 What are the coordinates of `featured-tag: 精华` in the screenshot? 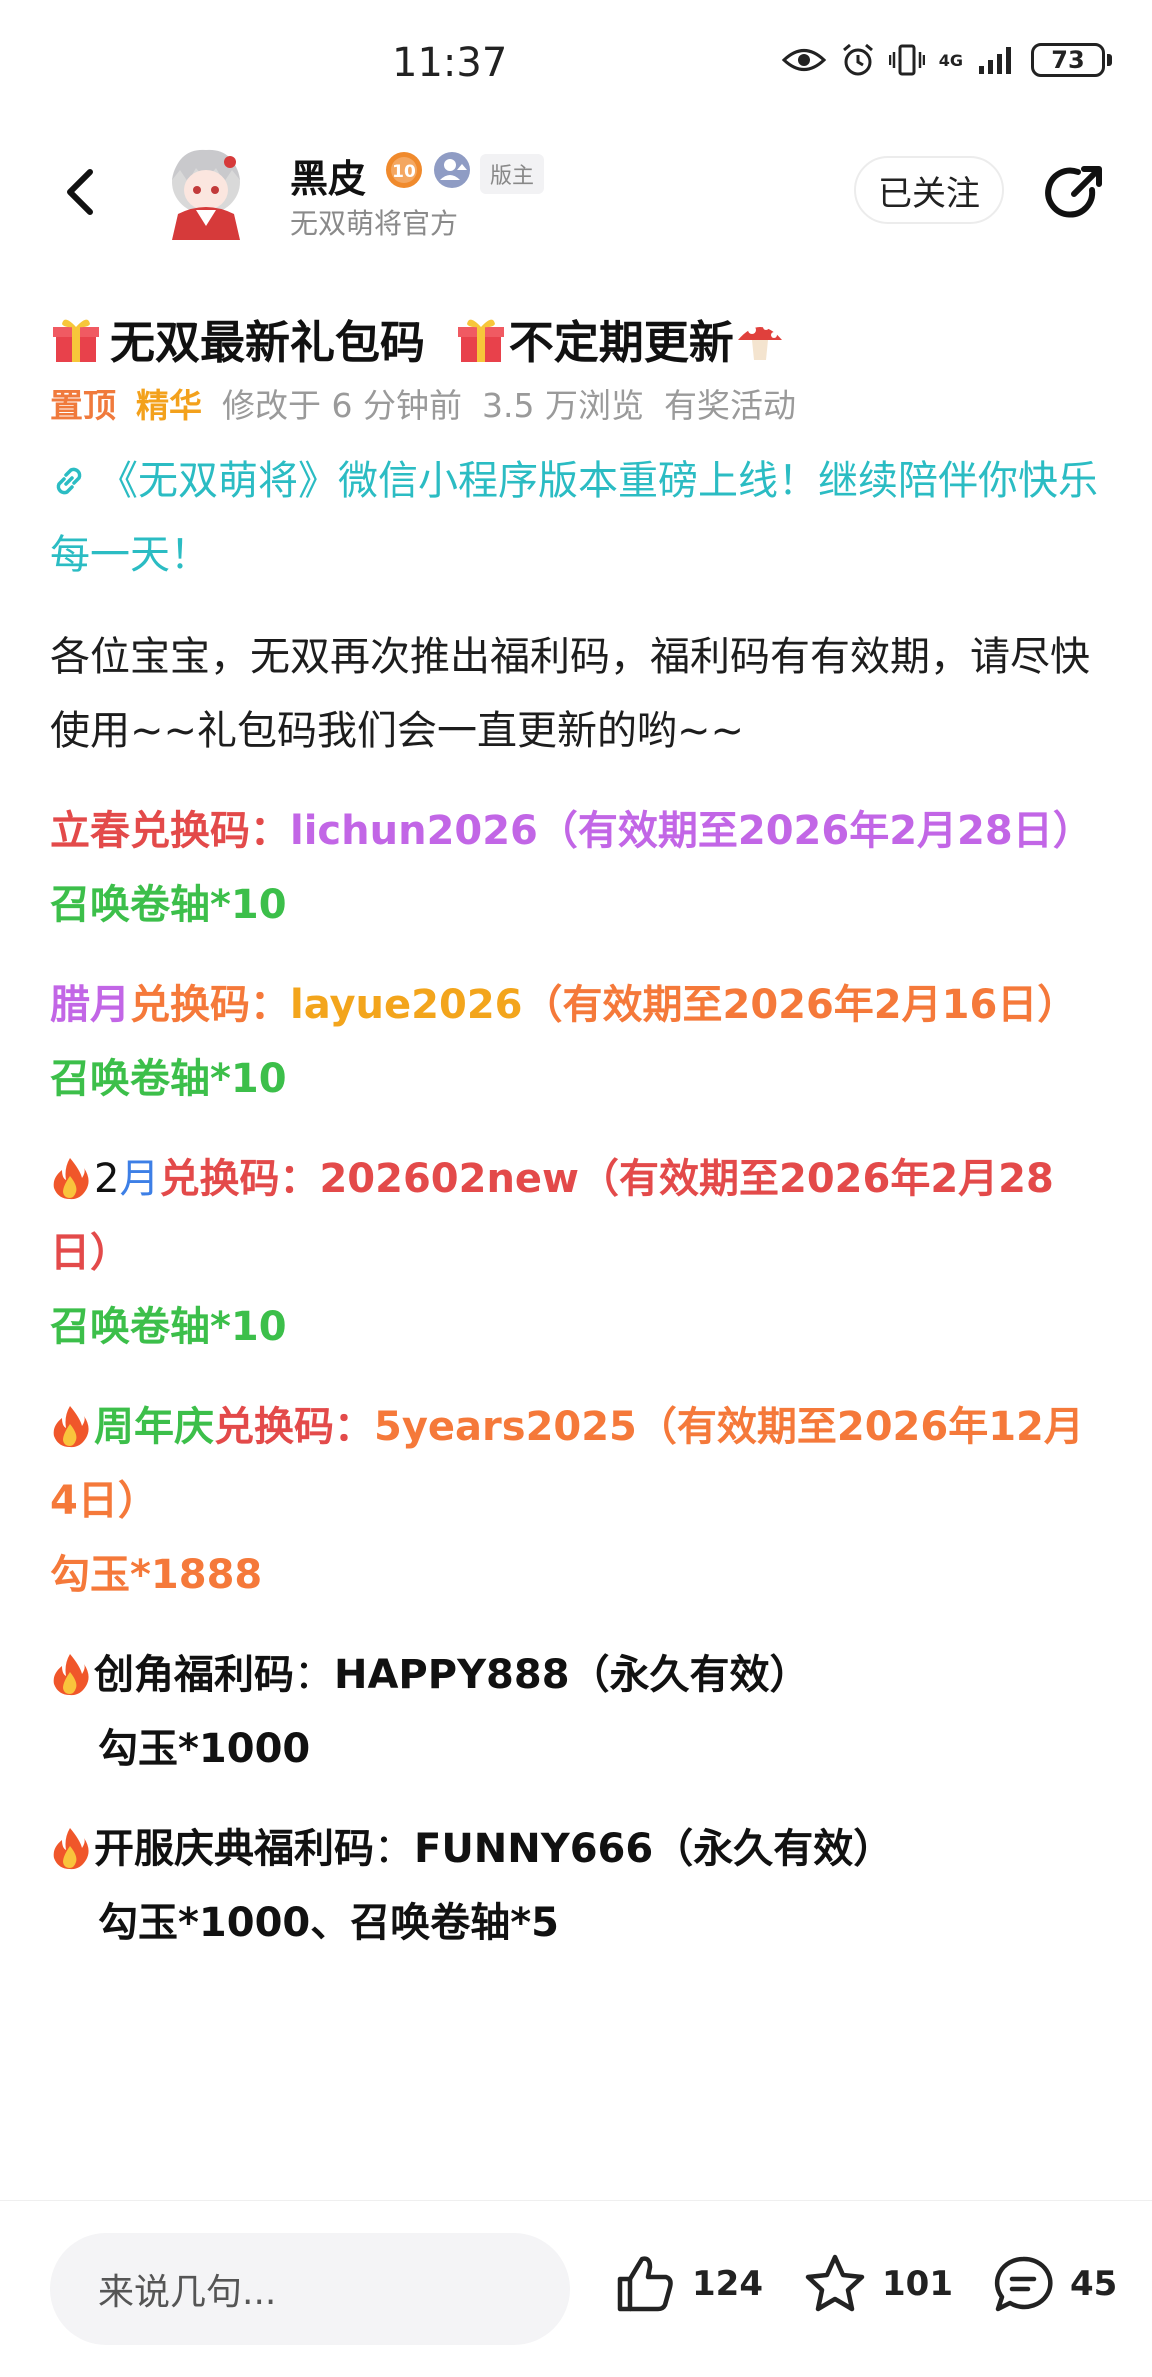 It's located at (169, 405).